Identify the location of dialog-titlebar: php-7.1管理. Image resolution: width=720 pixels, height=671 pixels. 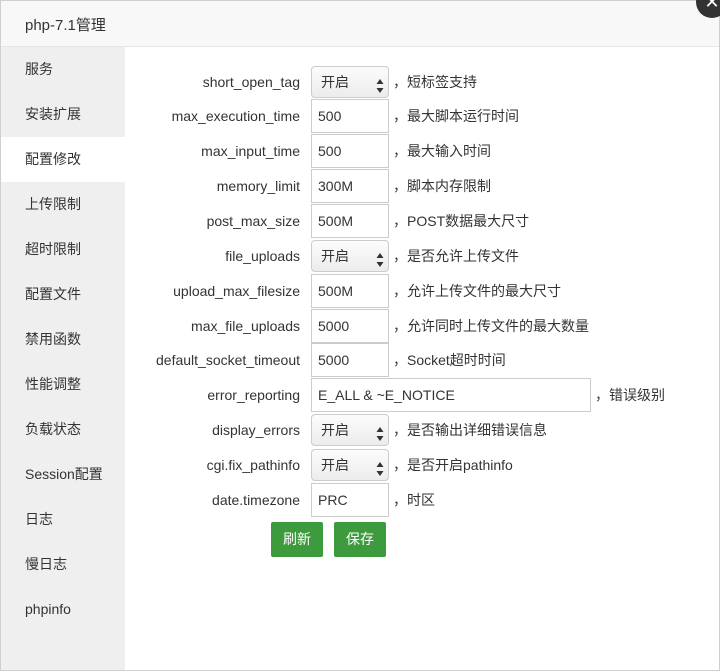
(360, 24).